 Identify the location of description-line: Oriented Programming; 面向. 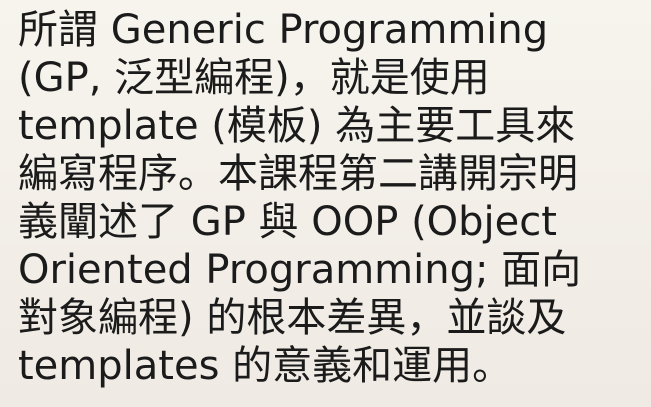
(300, 270).